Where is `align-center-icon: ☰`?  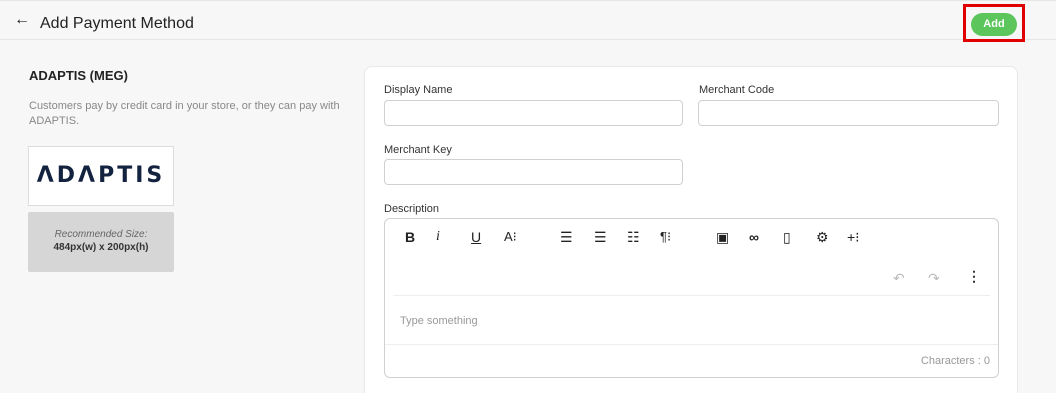 align-center-icon: ☰ is located at coordinates (600, 237).